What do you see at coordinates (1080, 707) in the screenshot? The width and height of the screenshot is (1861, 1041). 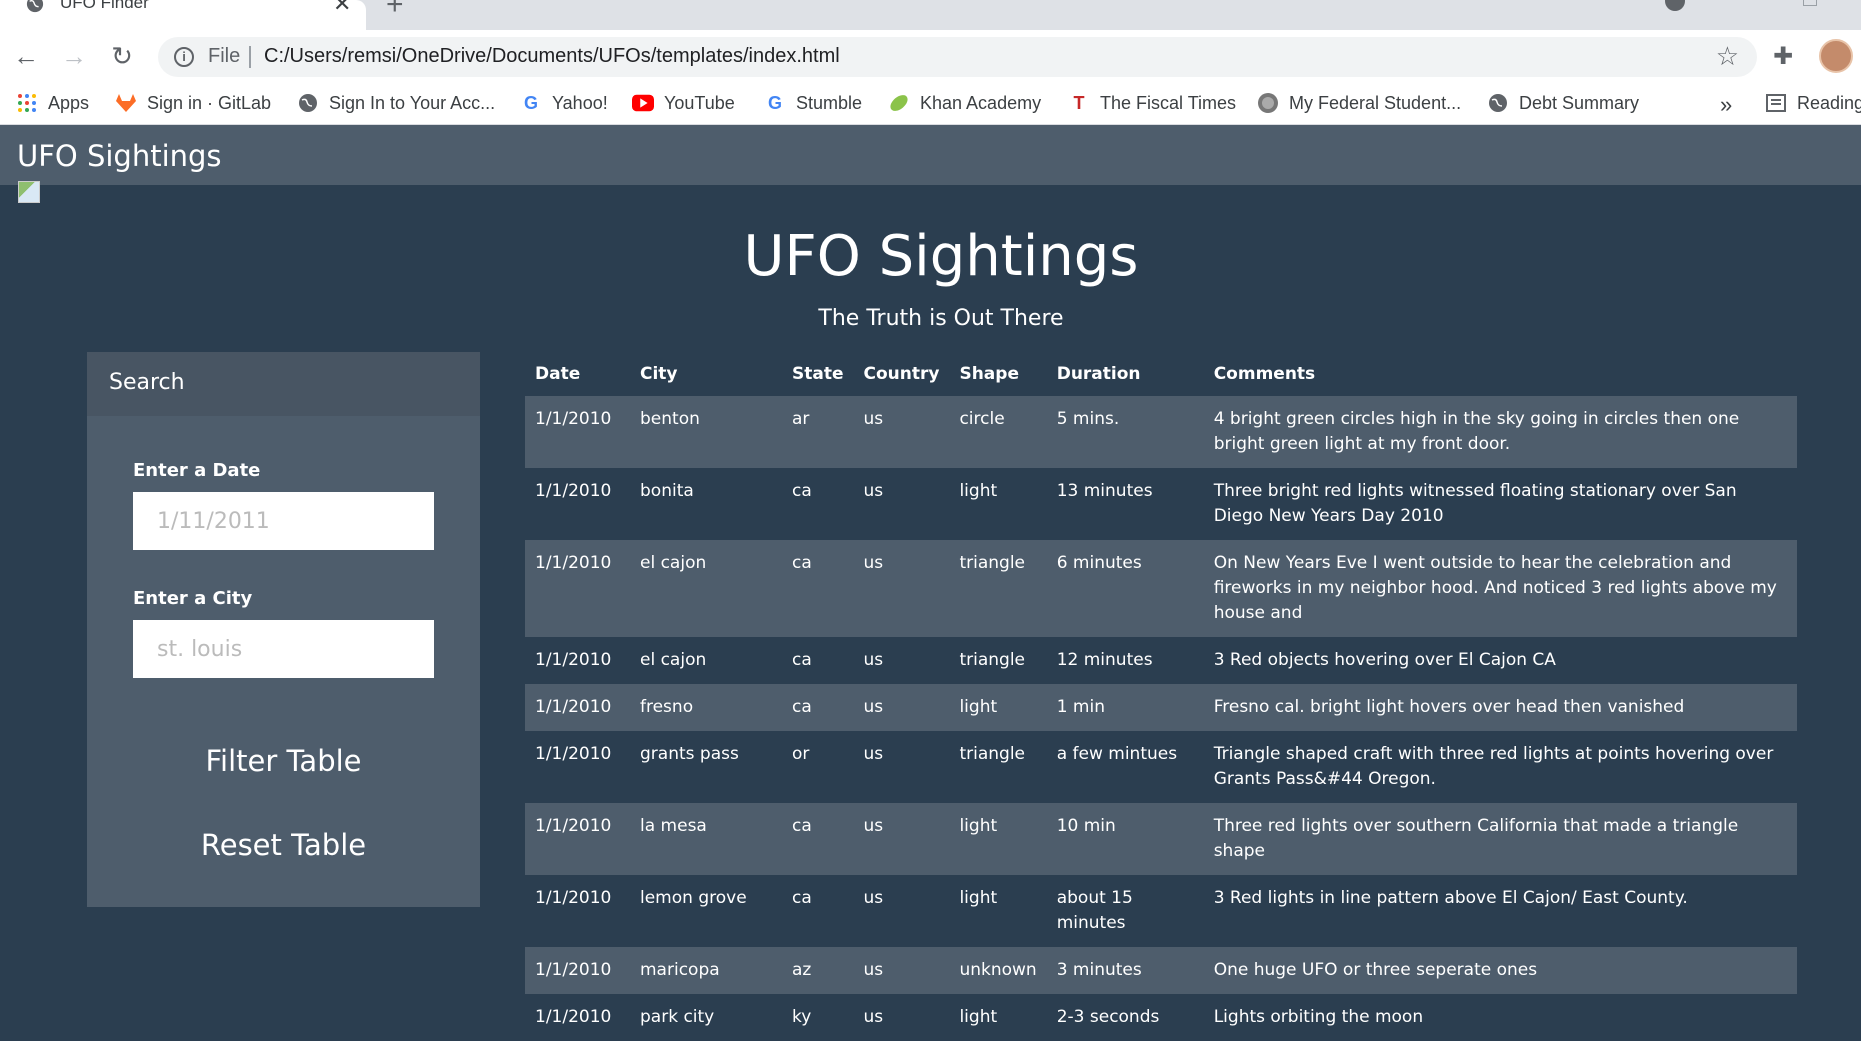 I see `cell-duration: 1 min` at bounding box center [1080, 707].